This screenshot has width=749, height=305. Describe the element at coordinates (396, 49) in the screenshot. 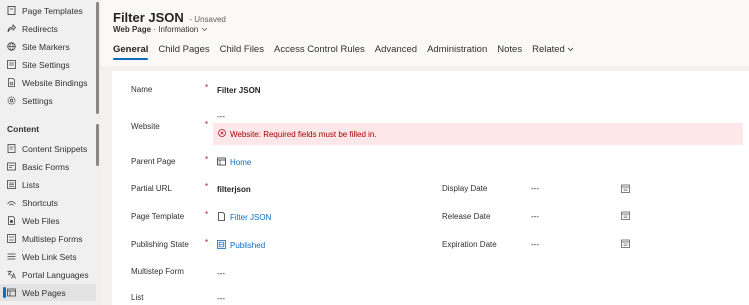

I see `tab-advanced: Advanced` at that location.